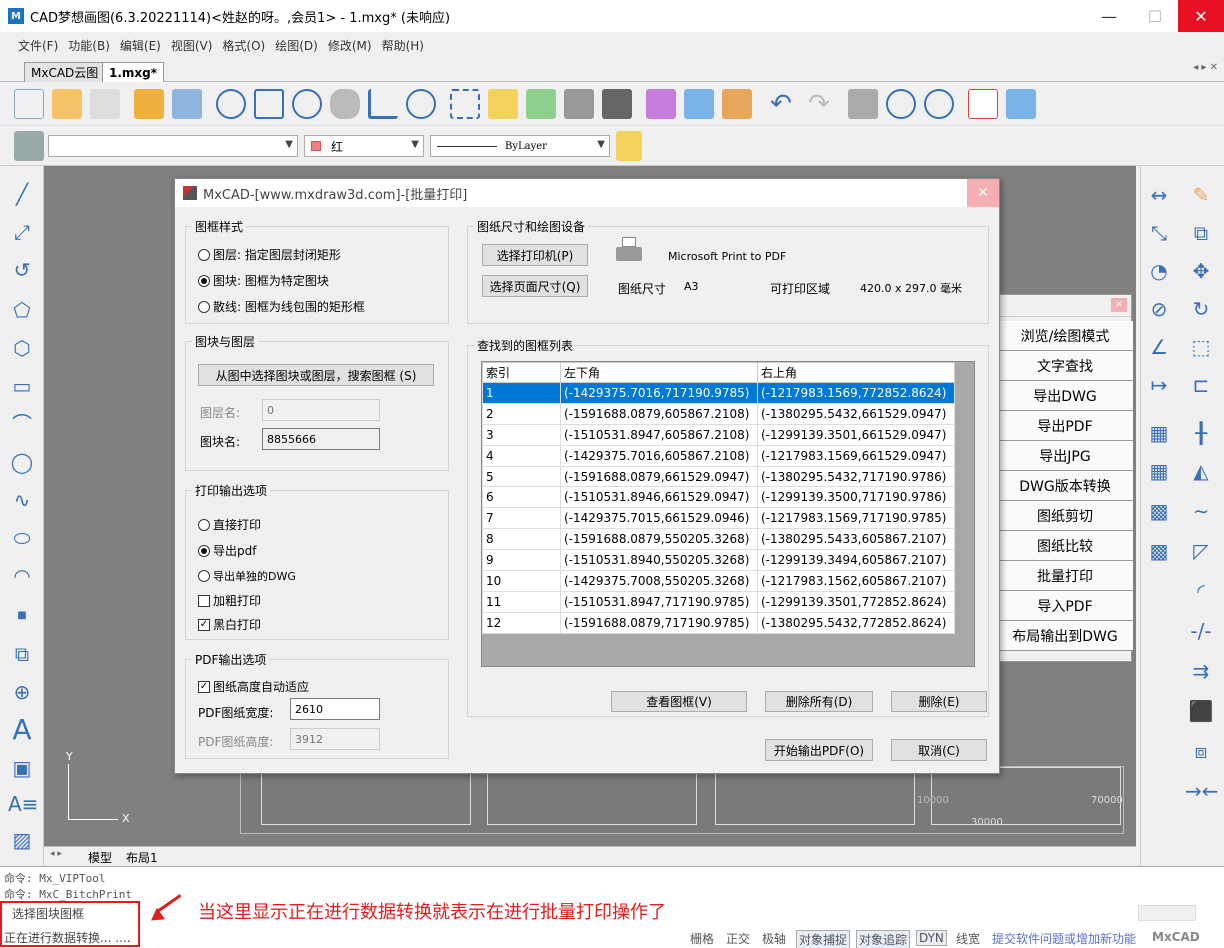 Image resolution: width=1224 pixels, height=948 pixels. Describe the element at coordinates (316, 375) in the screenshot. I see `select-block-layer-button: 从图中选择图块或图层，搜索图框 (S)` at that location.